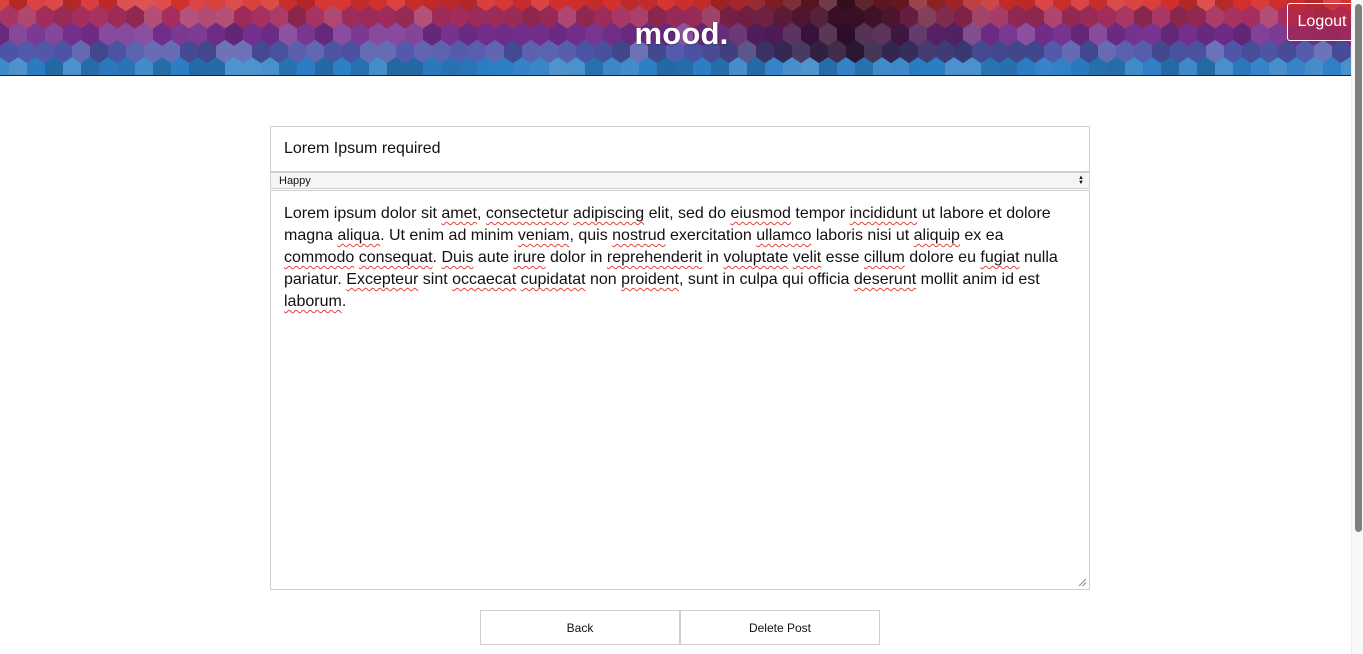 The height and width of the screenshot is (654, 1363). I want to click on page-scrollbar, so click(1357, 327).